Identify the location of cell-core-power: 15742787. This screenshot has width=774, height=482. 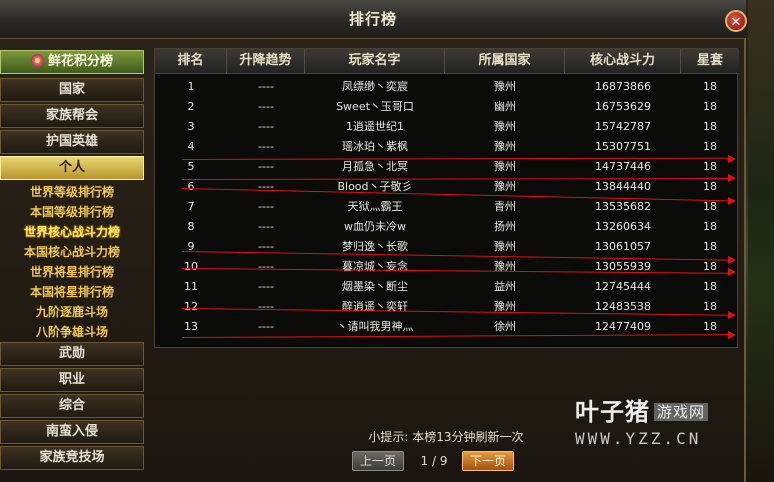
(623, 126).